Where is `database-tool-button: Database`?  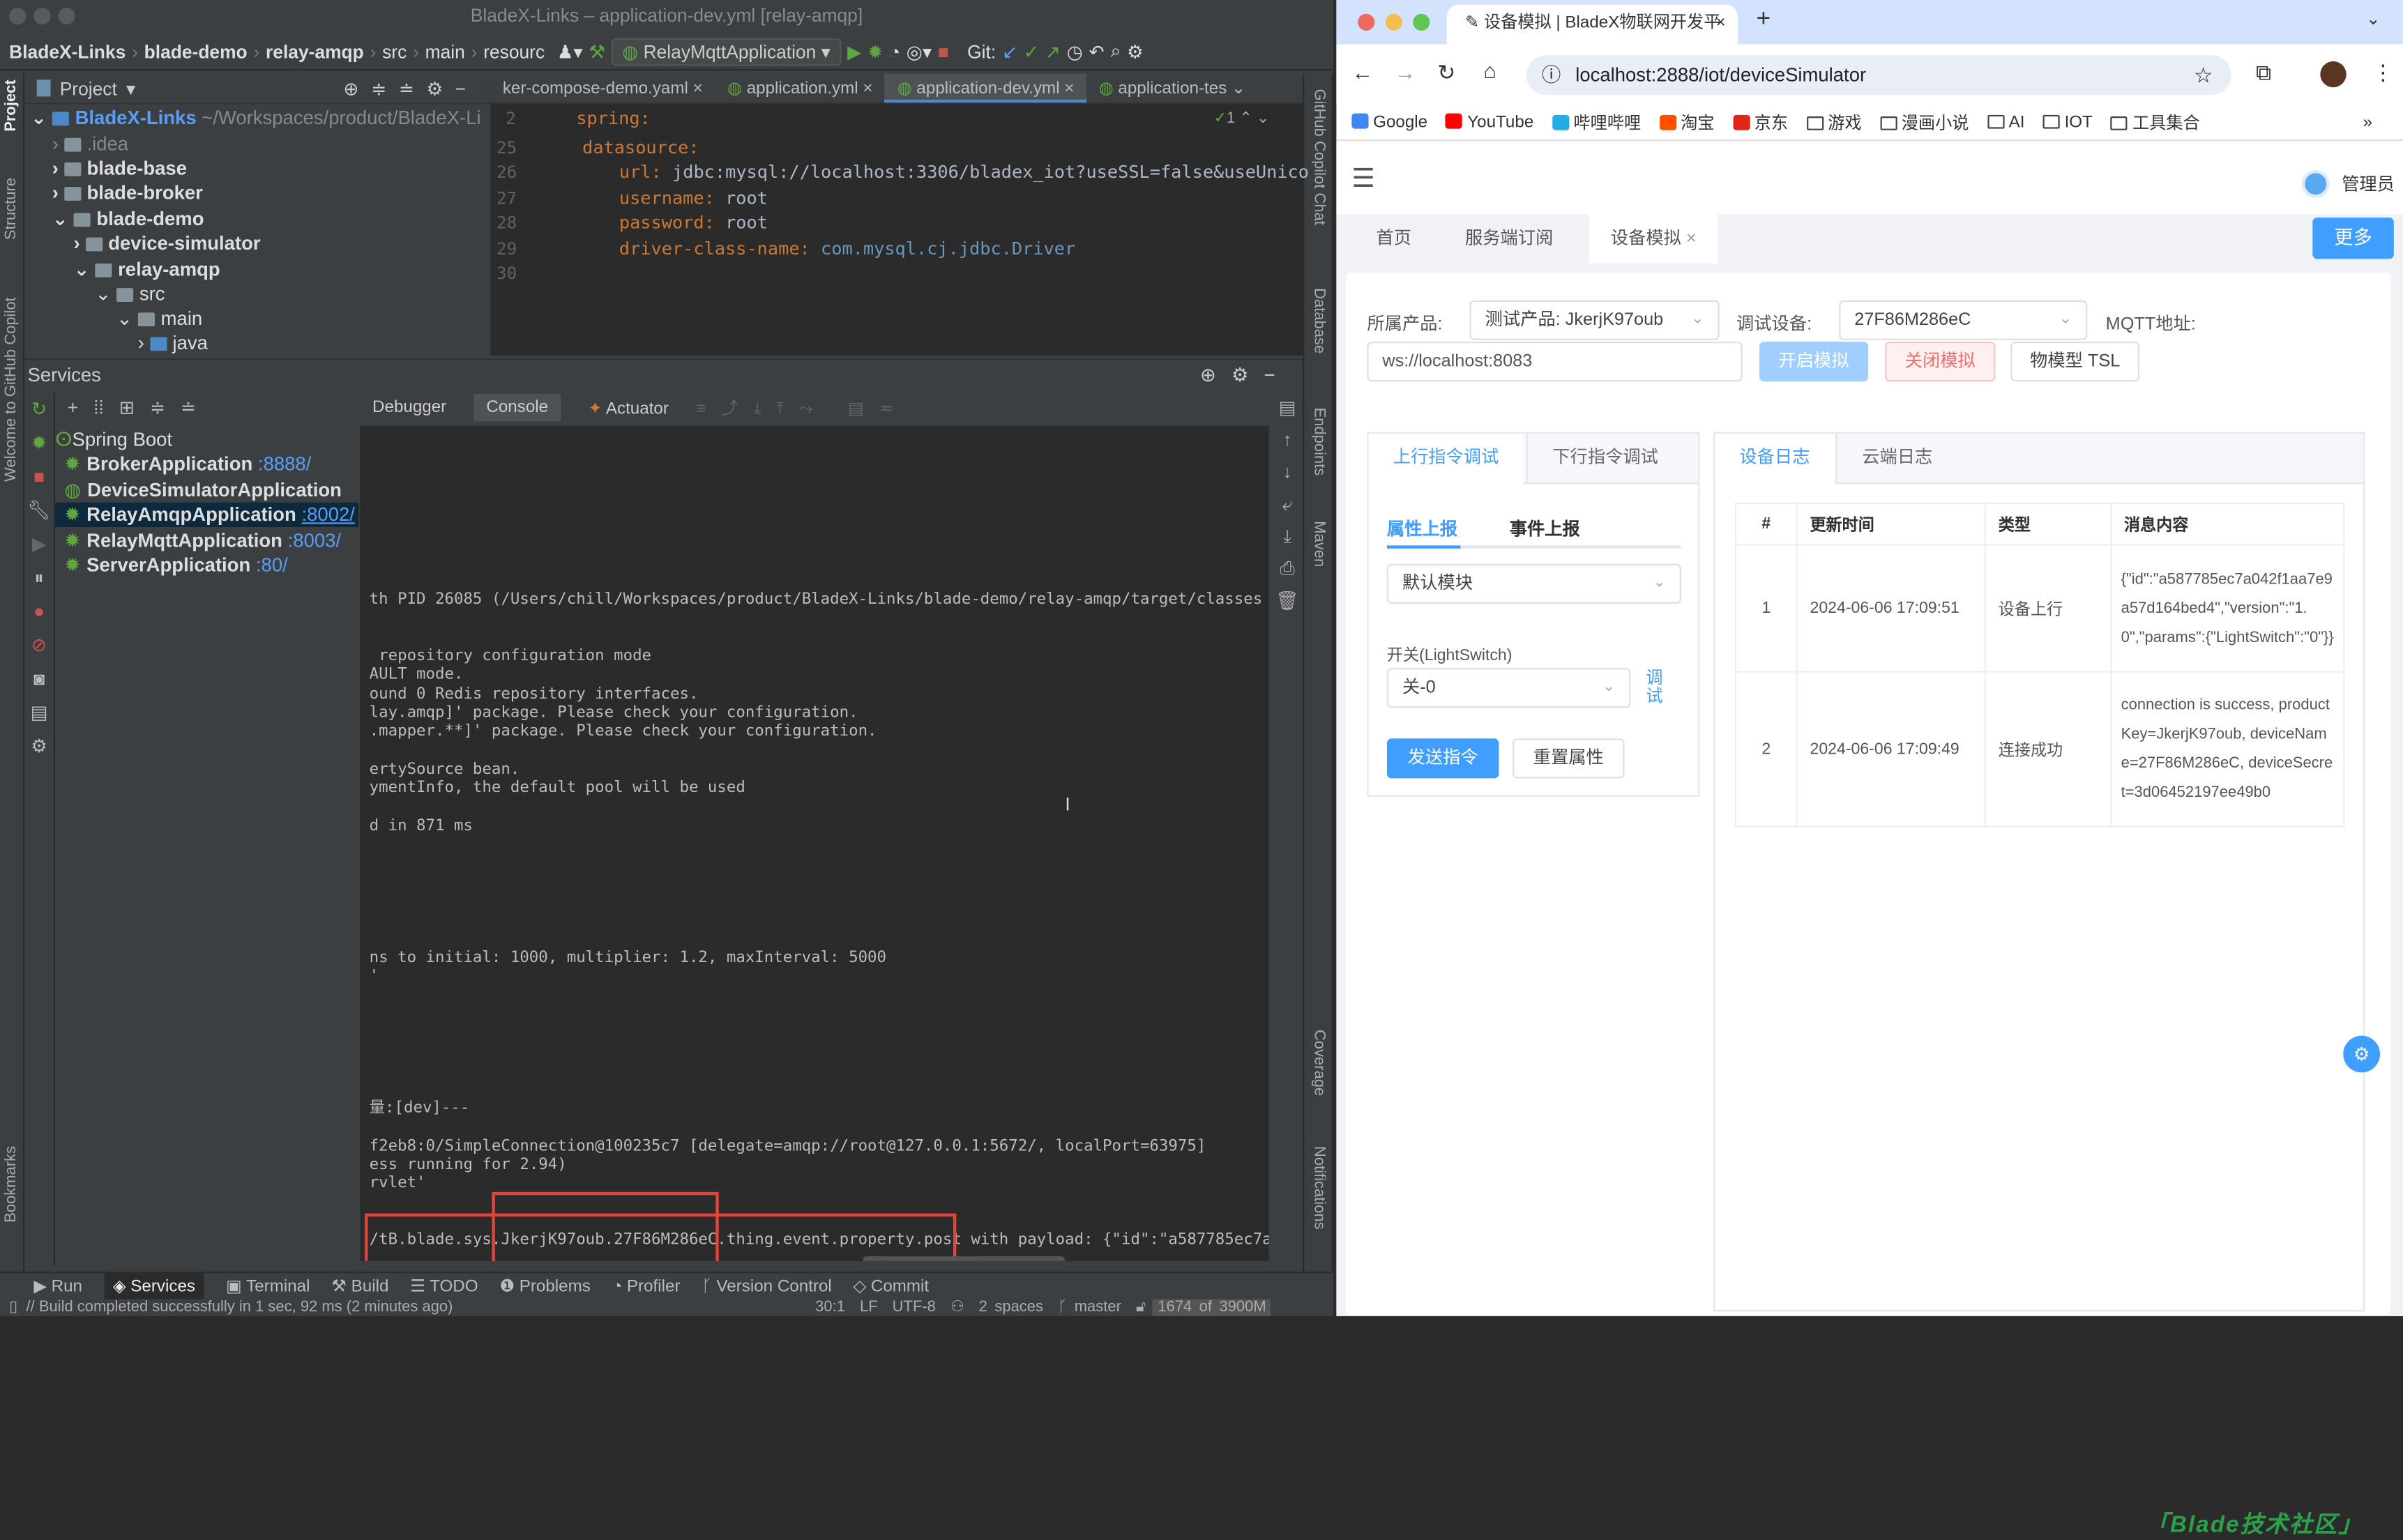 database-tool-button: Database is located at coordinates (1318, 320).